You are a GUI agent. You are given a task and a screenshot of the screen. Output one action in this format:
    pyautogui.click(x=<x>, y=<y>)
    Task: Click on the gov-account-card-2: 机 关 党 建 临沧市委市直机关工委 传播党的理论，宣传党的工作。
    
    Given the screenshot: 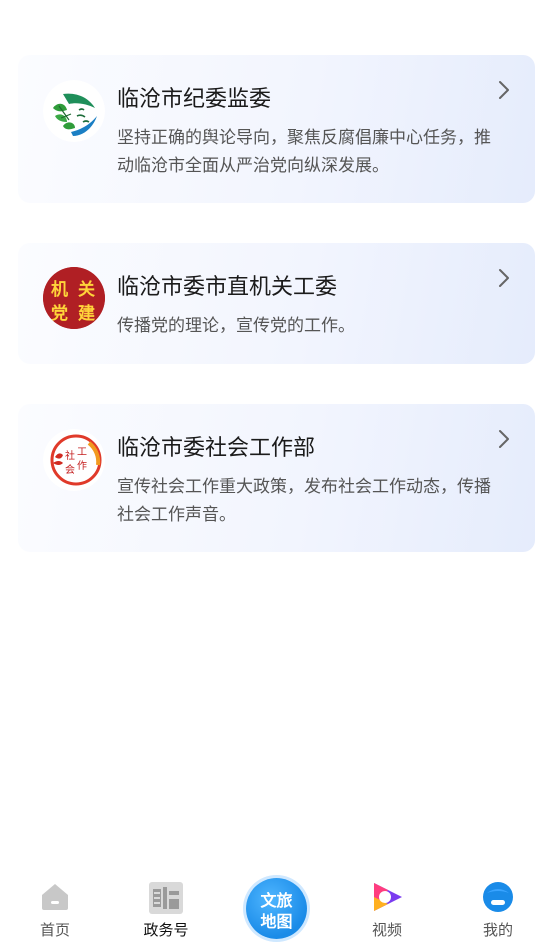 What is the action you would take?
    pyautogui.click(x=276, y=303)
    